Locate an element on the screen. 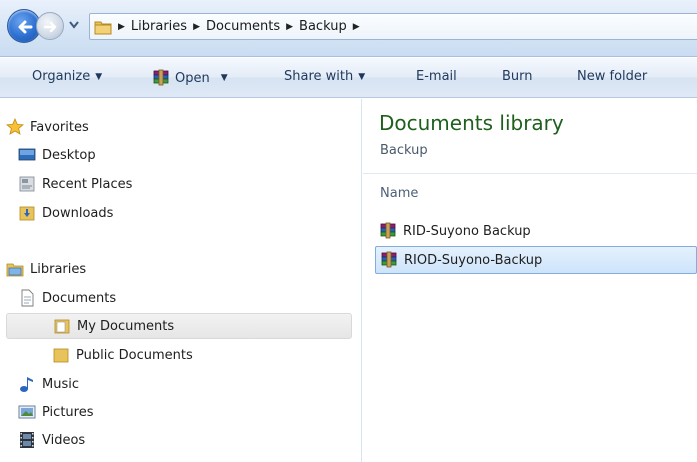 This screenshot has height=462, width=697. organize-label: Organize is located at coordinates (61, 76).